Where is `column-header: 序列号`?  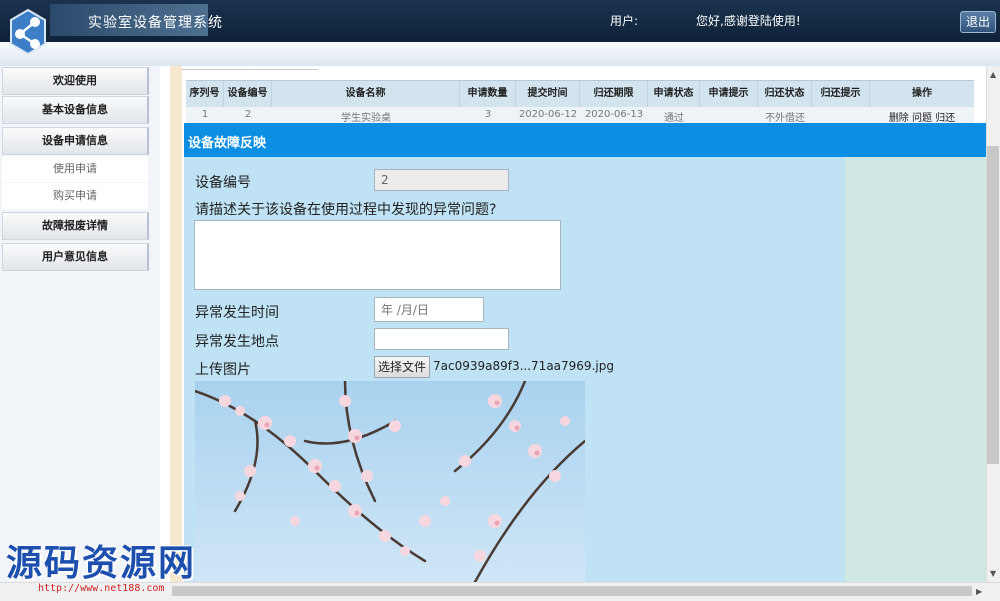
column-header: 序列号 is located at coordinates (205, 94).